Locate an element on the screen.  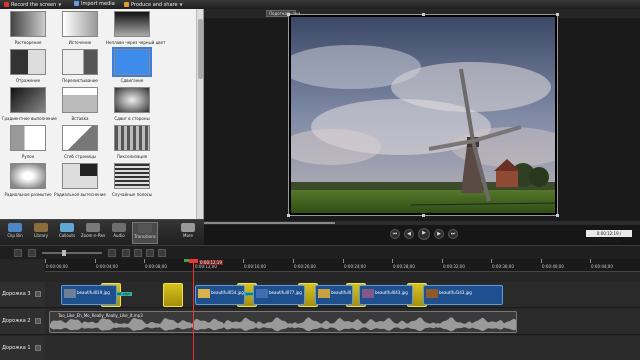
track-lane is located at coordinates (342, 348).